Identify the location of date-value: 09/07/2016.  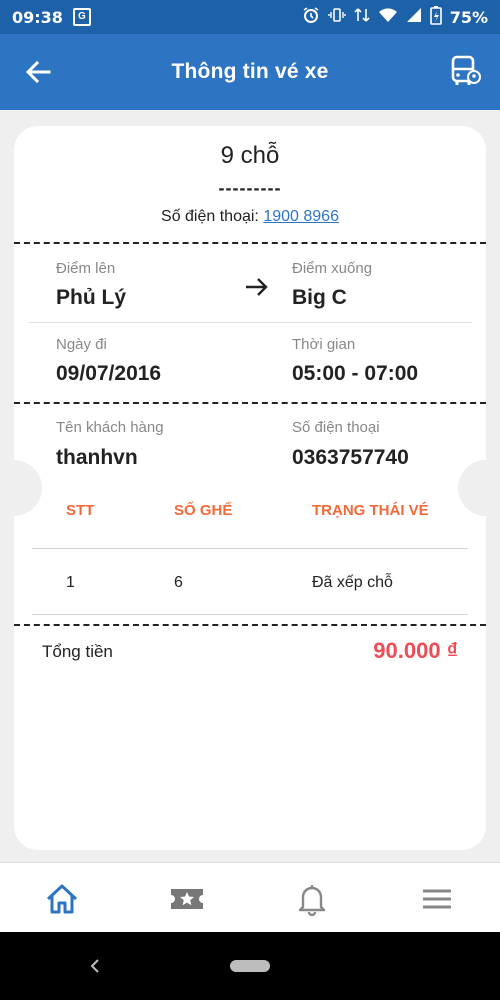
(109, 373).